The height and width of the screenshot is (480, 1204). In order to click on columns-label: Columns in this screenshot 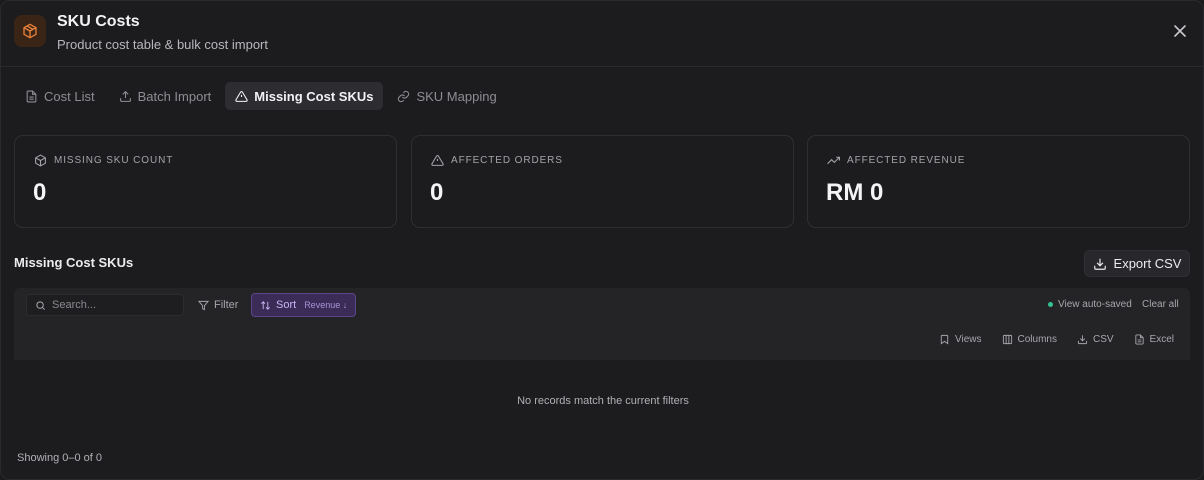, I will do `click(1037, 339)`.